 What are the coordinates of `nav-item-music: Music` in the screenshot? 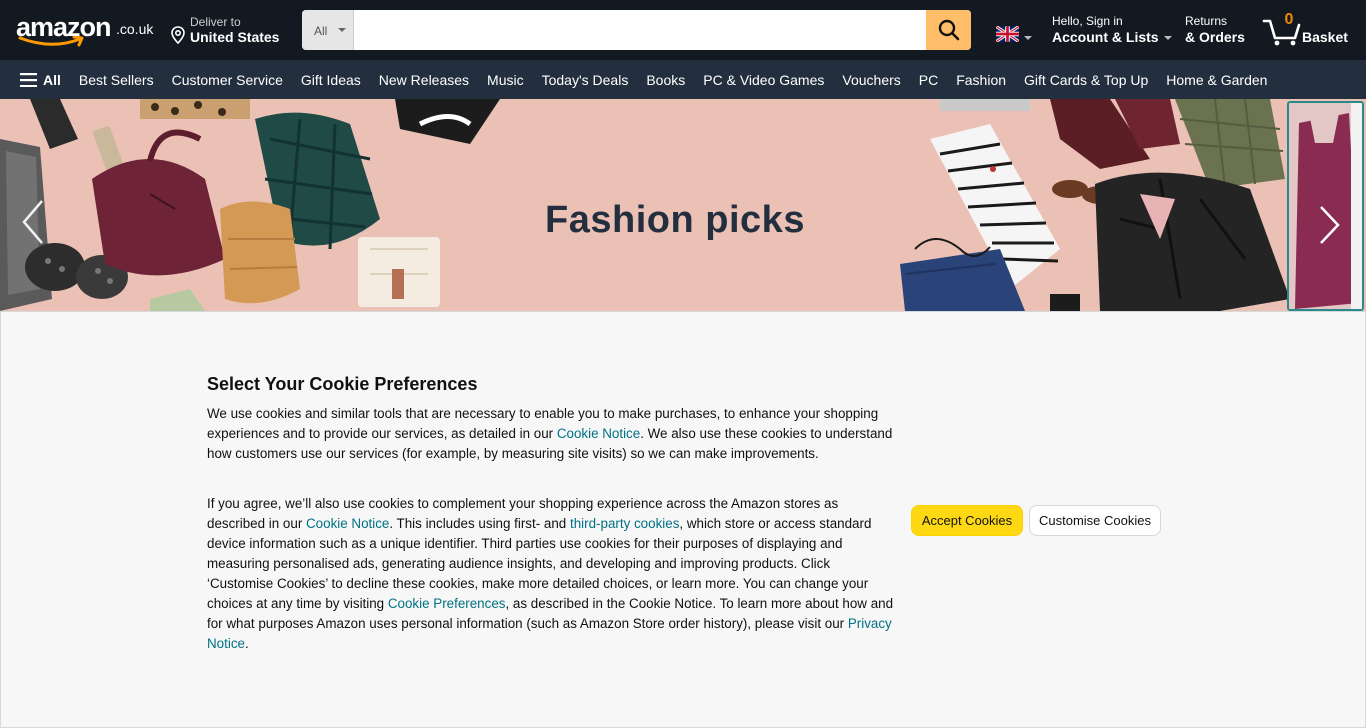 It's located at (505, 80).